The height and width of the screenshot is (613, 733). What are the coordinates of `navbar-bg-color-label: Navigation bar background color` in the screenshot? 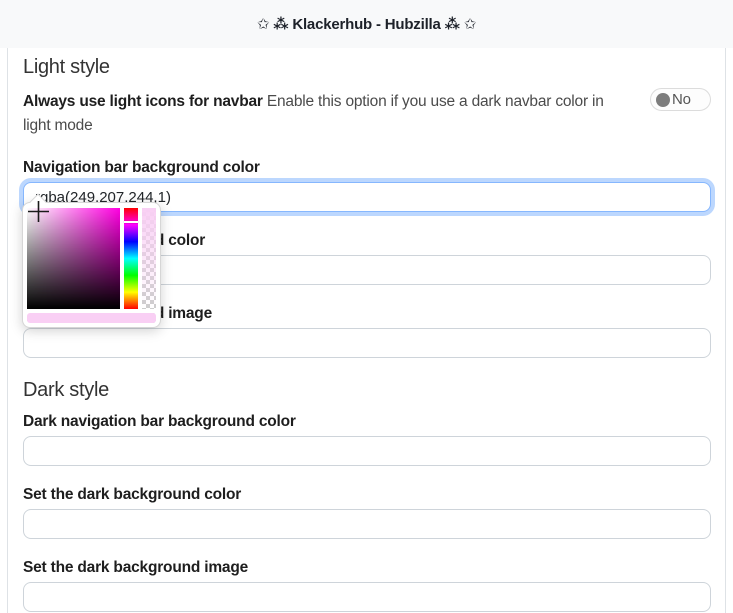 It's located at (141, 168).